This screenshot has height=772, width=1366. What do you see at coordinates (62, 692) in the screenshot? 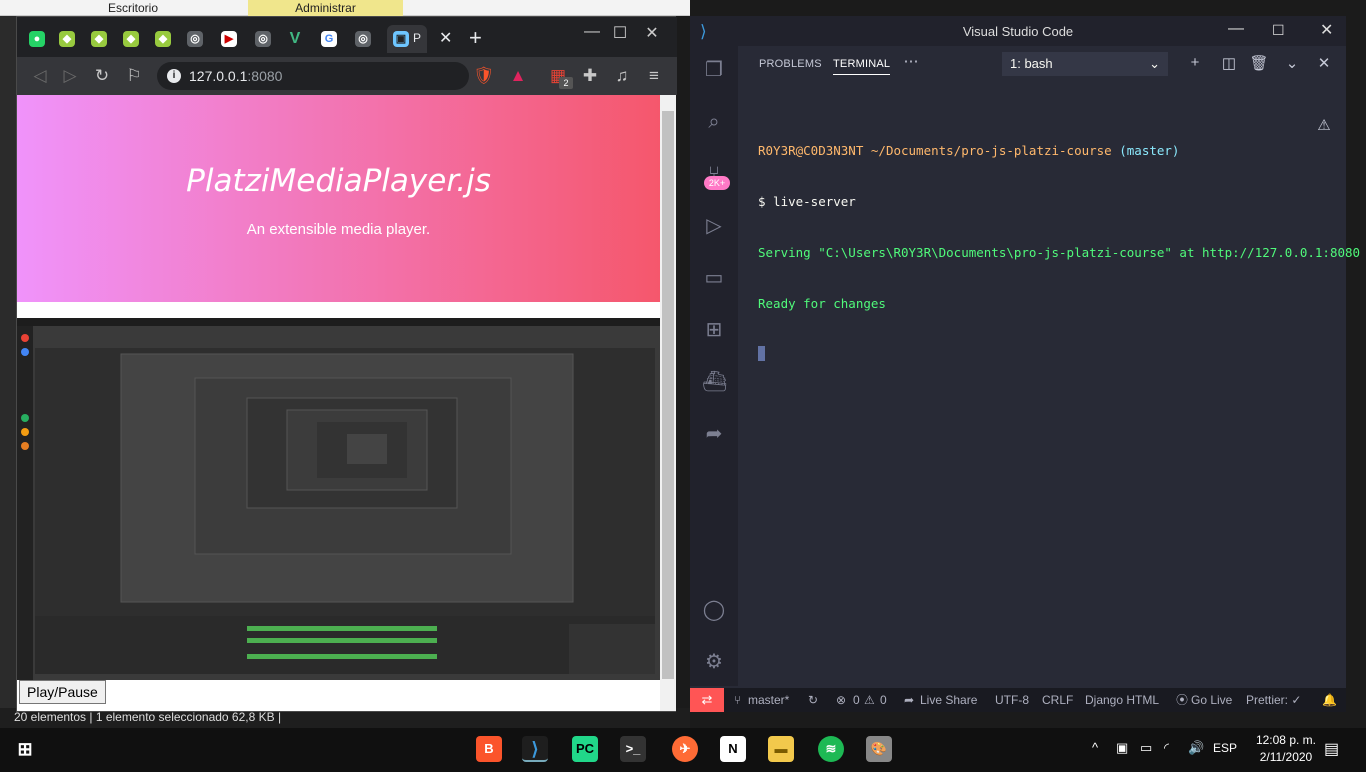
I see `play-pause-button: Play/Pause` at bounding box center [62, 692].